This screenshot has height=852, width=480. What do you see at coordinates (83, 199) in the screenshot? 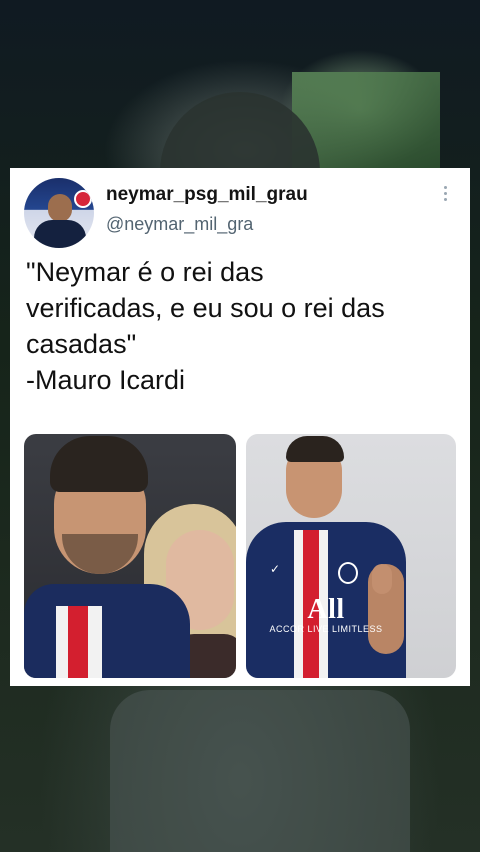
I see `avatar-badge` at bounding box center [83, 199].